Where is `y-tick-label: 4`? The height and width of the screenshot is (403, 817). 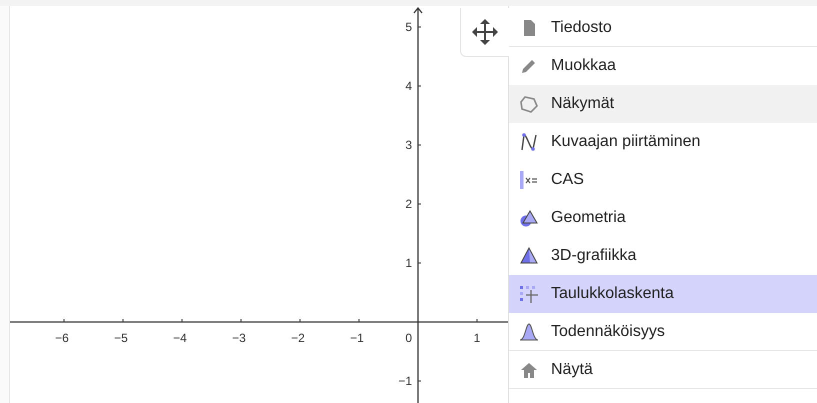
y-tick-label: 4 is located at coordinates (408, 86).